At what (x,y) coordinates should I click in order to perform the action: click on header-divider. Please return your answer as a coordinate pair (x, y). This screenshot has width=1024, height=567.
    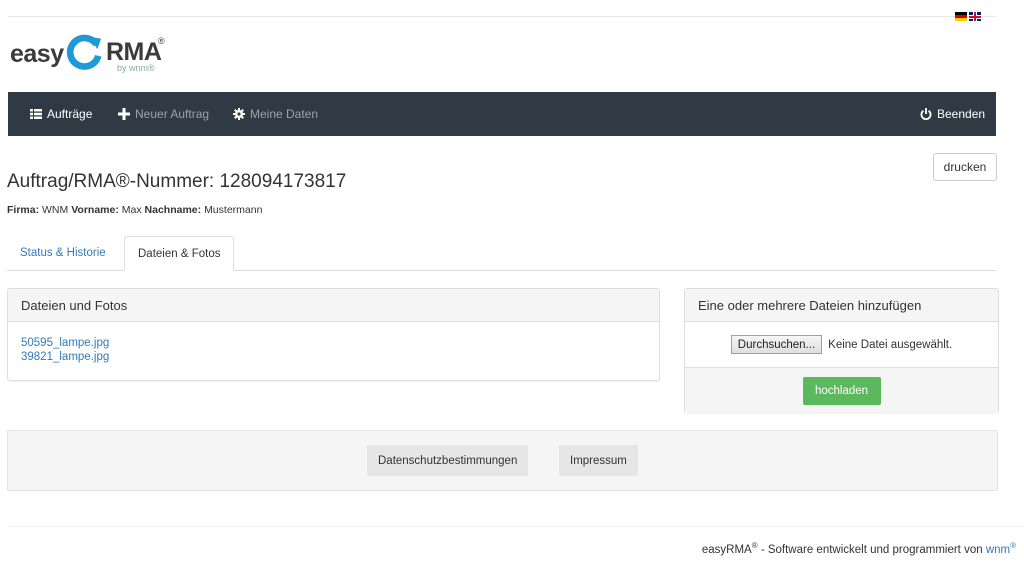
    Looking at the image, I should click on (502, 16).